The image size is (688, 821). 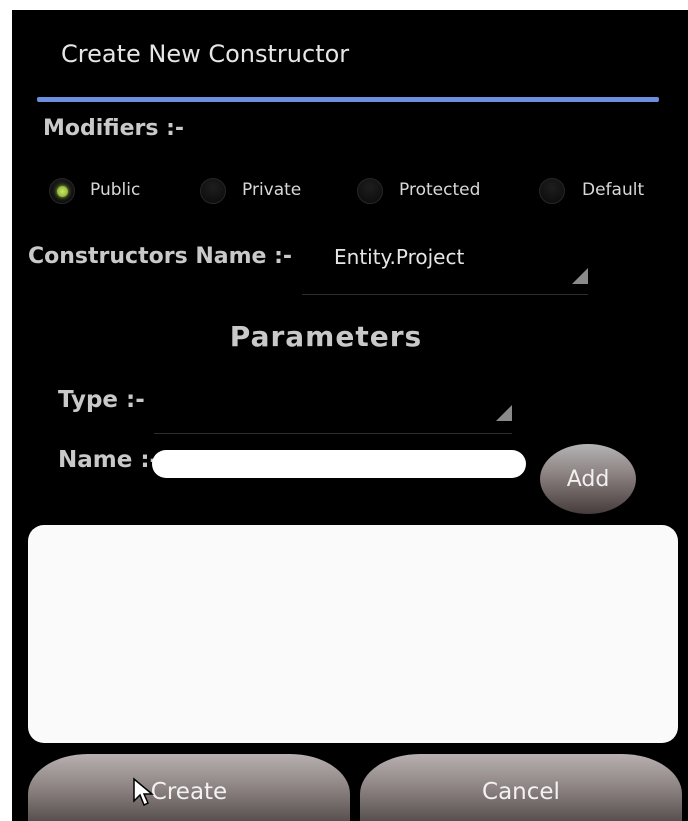 What do you see at coordinates (613, 190) in the screenshot?
I see `radio-default-label: Default` at bounding box center [613, 190].